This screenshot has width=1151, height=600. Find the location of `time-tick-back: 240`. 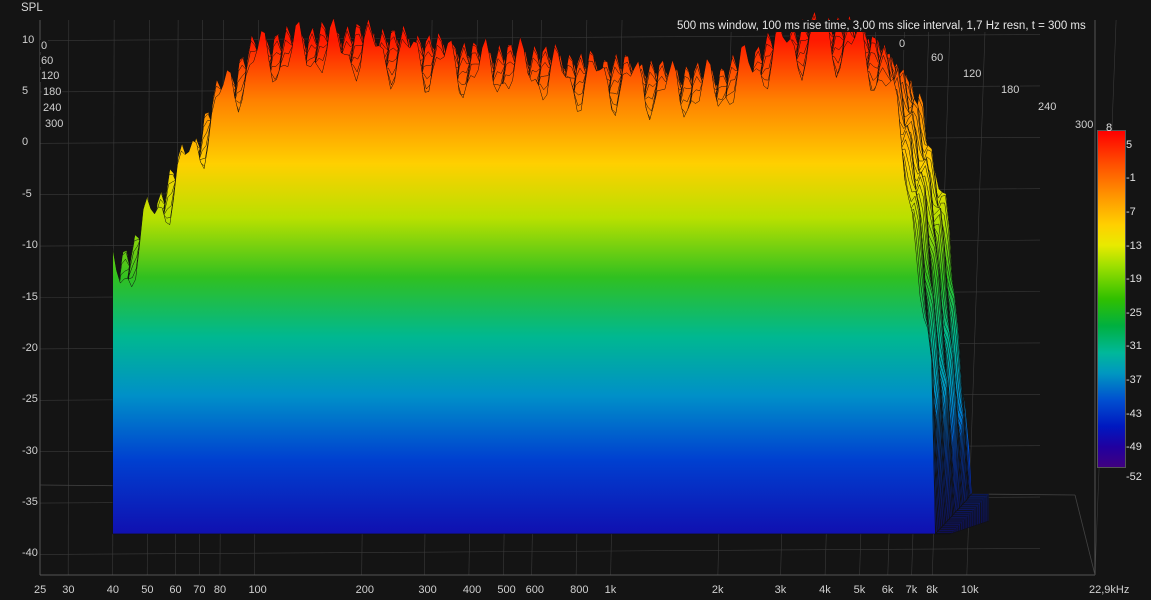

time-tick-back: 240 is located at coordinates (52, 108).